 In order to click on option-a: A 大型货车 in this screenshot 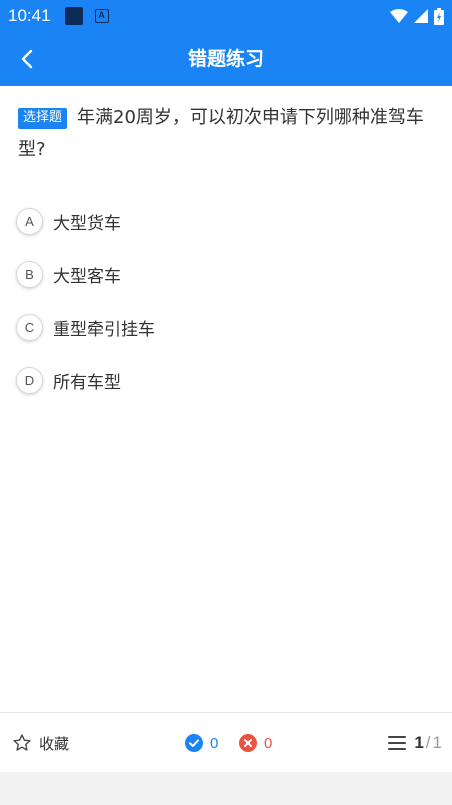, I will do `click(226, 221)`.